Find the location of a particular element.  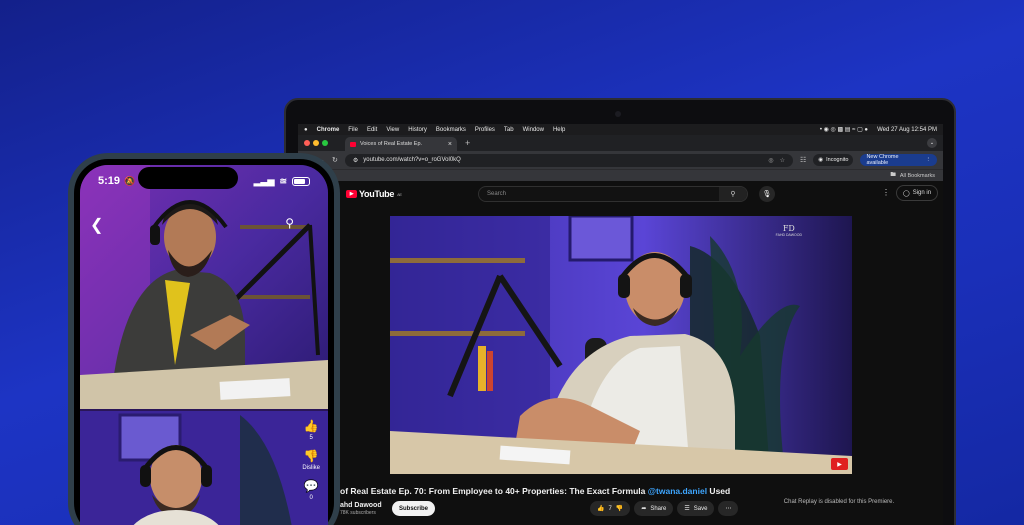

youtube-header: ▶ YouTube AE Search ⚲ 🎙 ⋮ ◯ Sign in is located at coordinates (620, 194).